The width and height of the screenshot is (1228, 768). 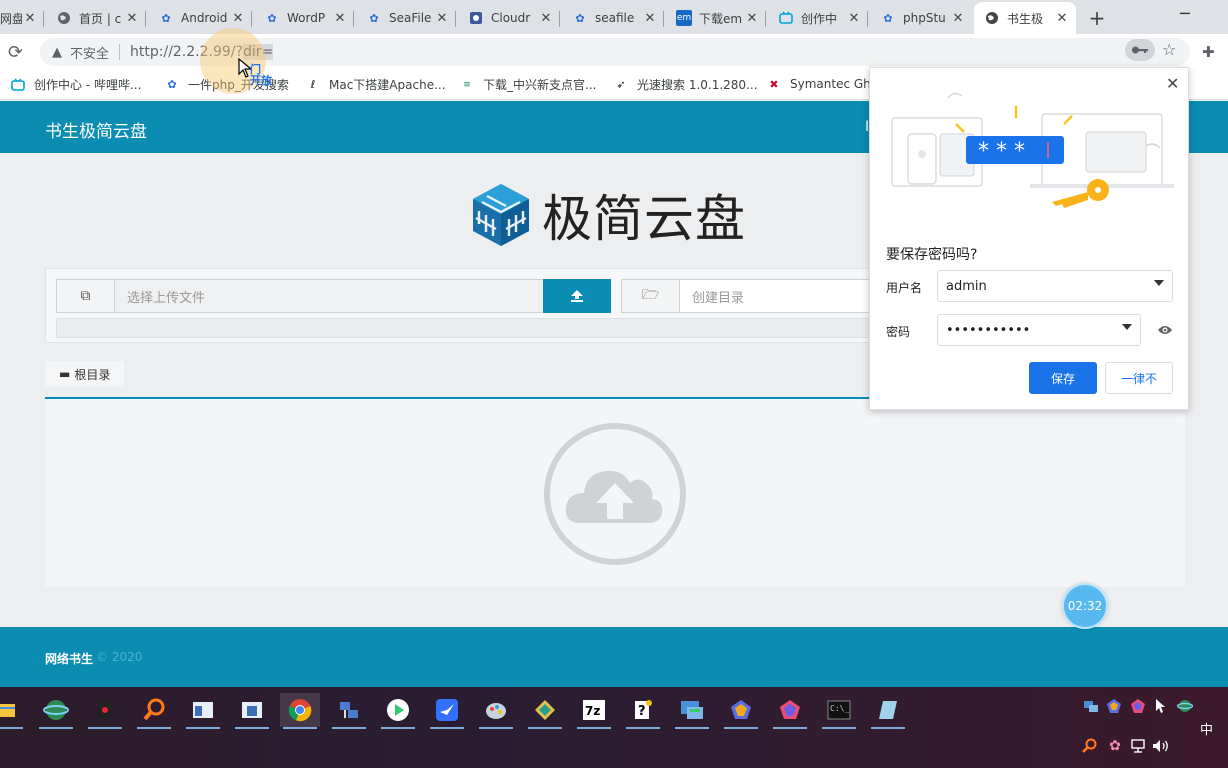 What do you see at coordinates (362, 296) in the screenshot?
I see `upload-file-input: 选择上传文件` at bounding box center [362, 296].